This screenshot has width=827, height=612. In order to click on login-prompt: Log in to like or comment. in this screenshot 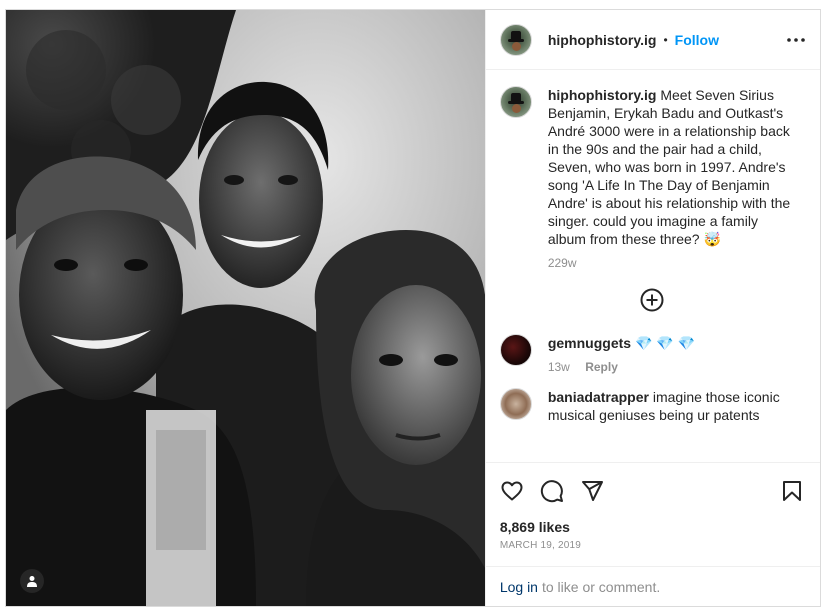, I will do `click(652, 586)`.